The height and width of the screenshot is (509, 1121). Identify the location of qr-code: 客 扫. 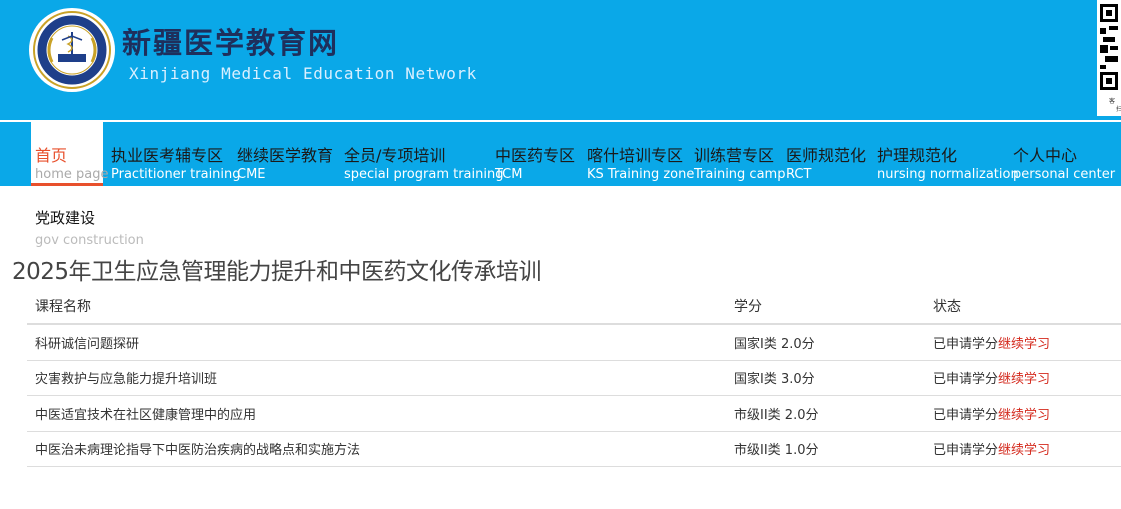
(1109, 58).